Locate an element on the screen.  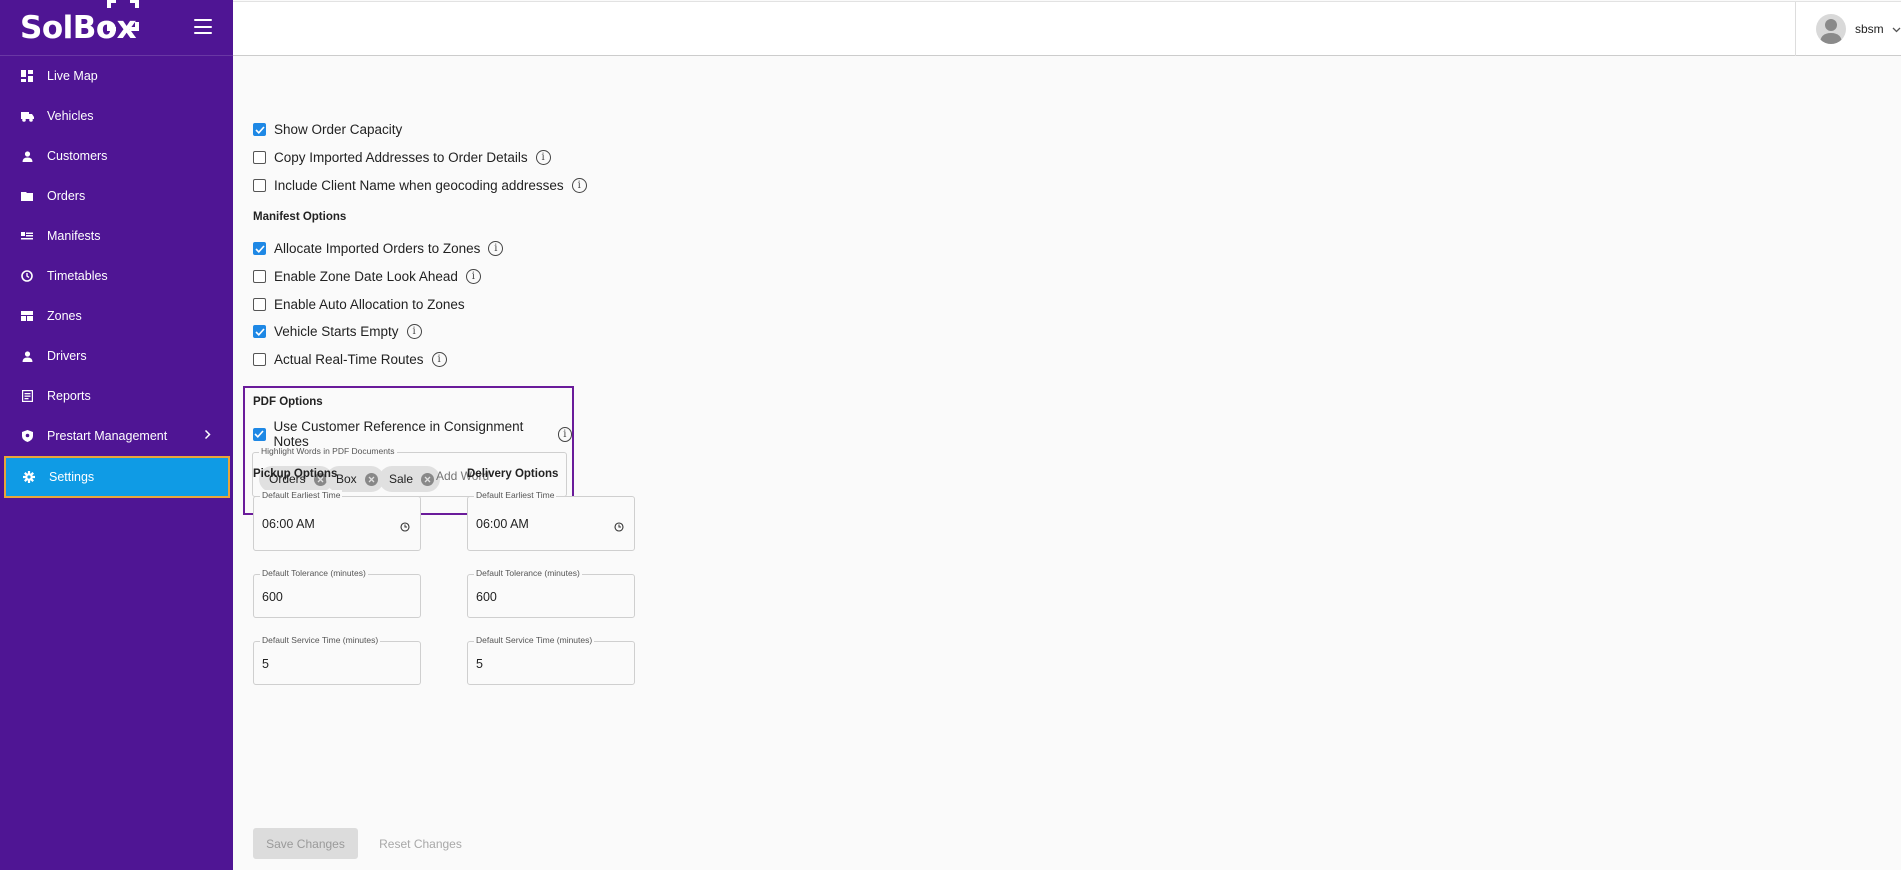
pdf-options-title: PDF Options is located at coordinates (288, 402).